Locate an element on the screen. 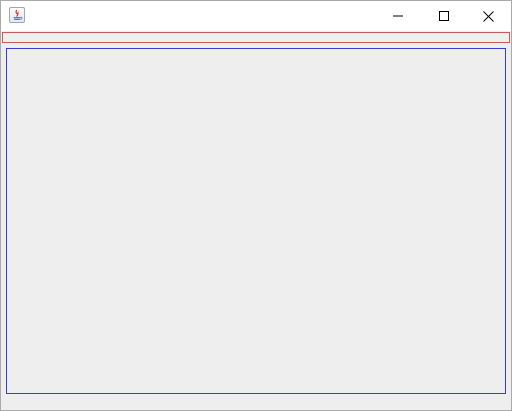 The image size is (512, 411). maximize-button is located at coordinates (444, 16).